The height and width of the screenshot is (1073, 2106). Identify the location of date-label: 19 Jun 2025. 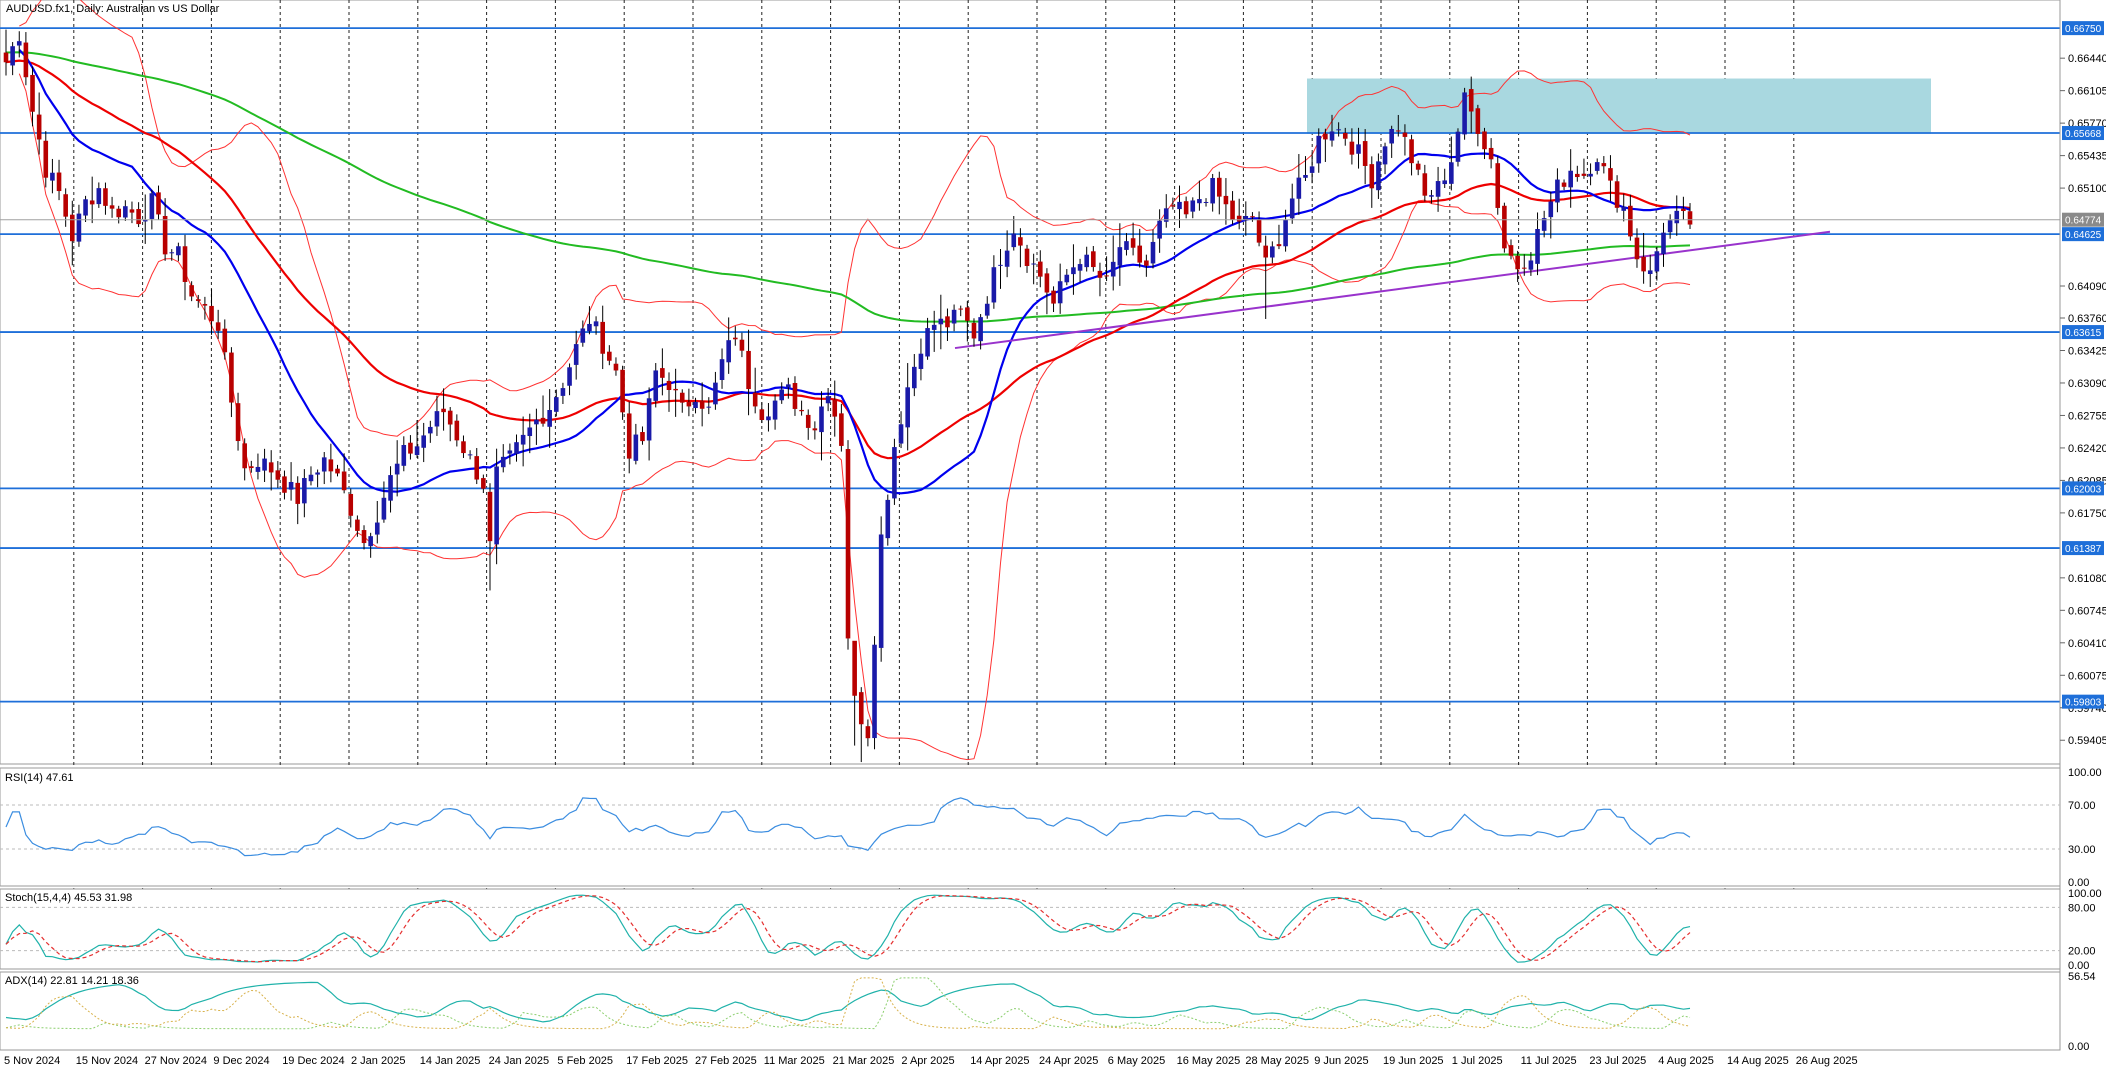
(1413, 1061).